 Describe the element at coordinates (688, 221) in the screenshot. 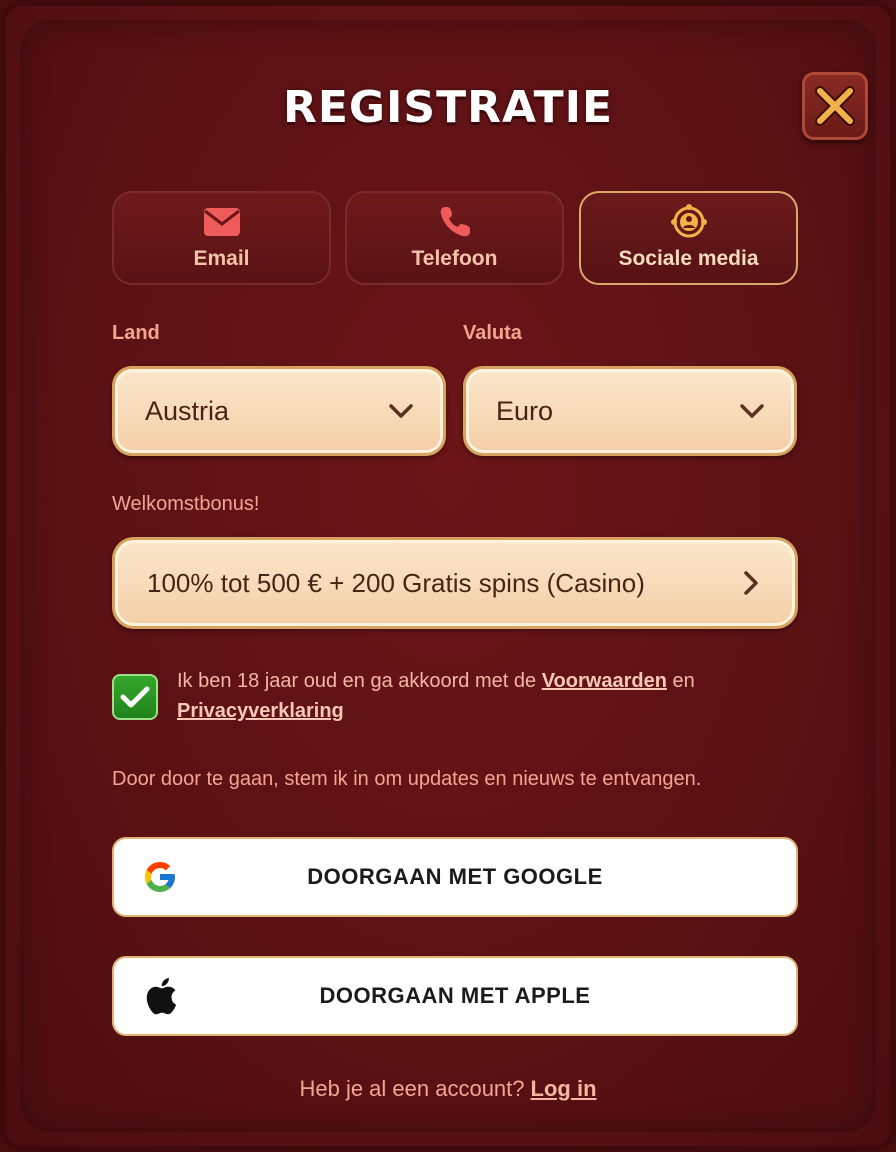

I see `social-media-icon` at that location.